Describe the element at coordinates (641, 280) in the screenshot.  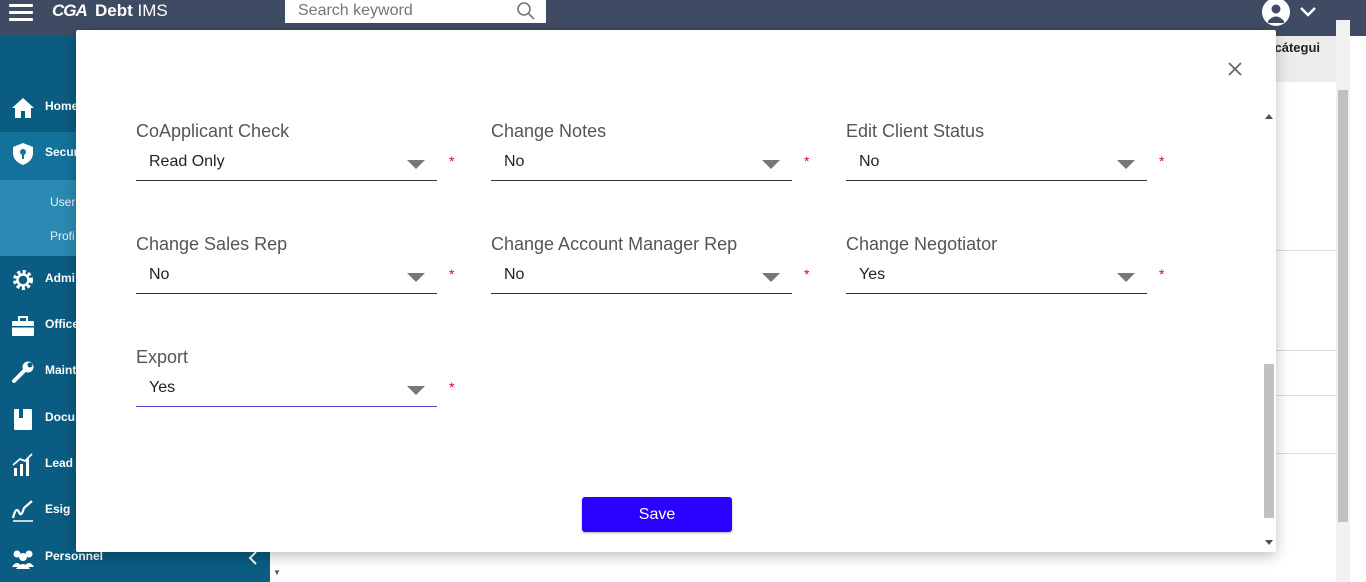
I see `change-account-manager-rep-select: No` at that location.